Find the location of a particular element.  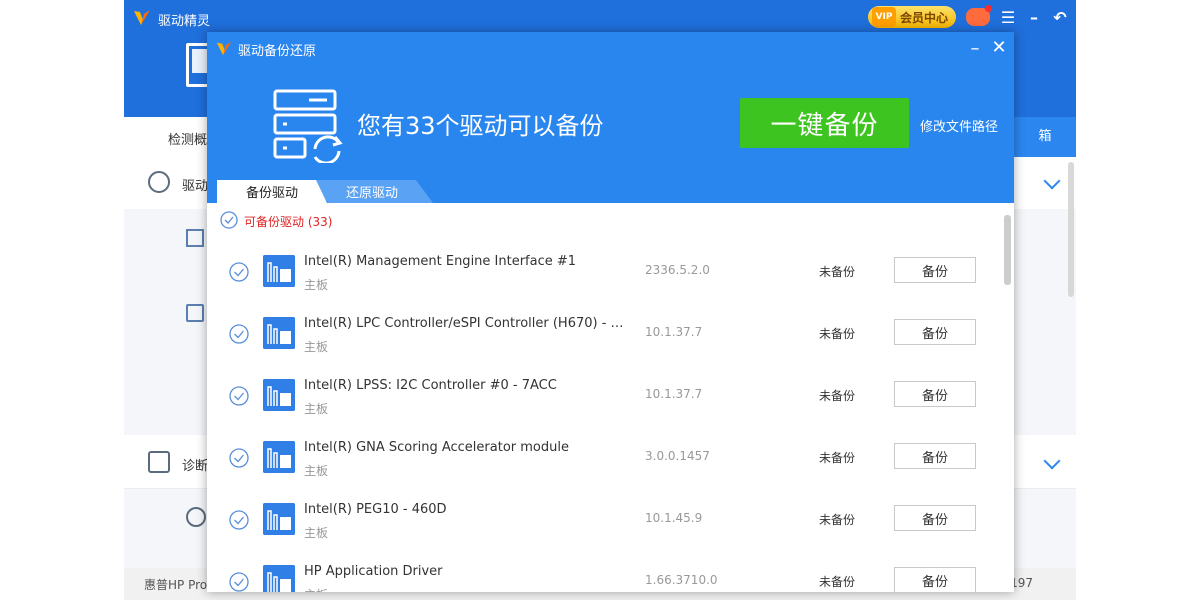

backup-headline: 您有33个驱动可以备份 is located at coordinates (480, 126).